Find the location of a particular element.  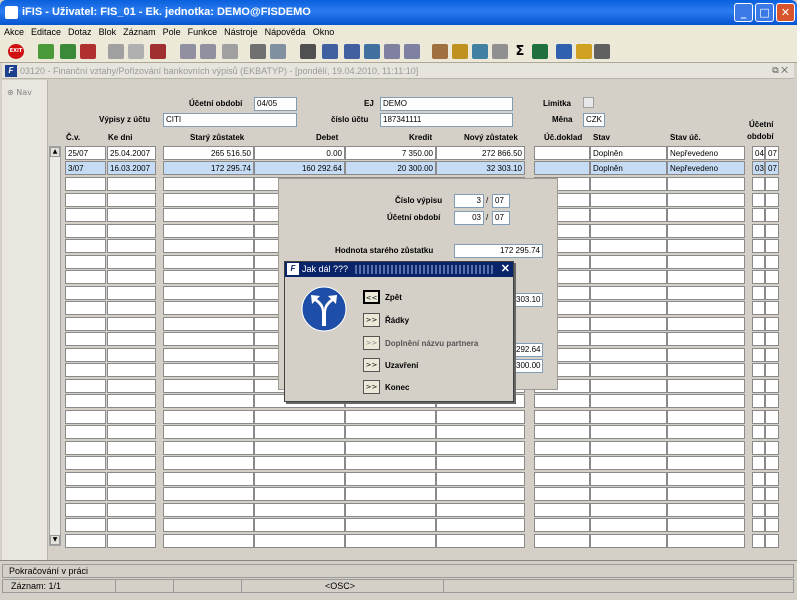

print-icon is located at coordinates (258, 51).